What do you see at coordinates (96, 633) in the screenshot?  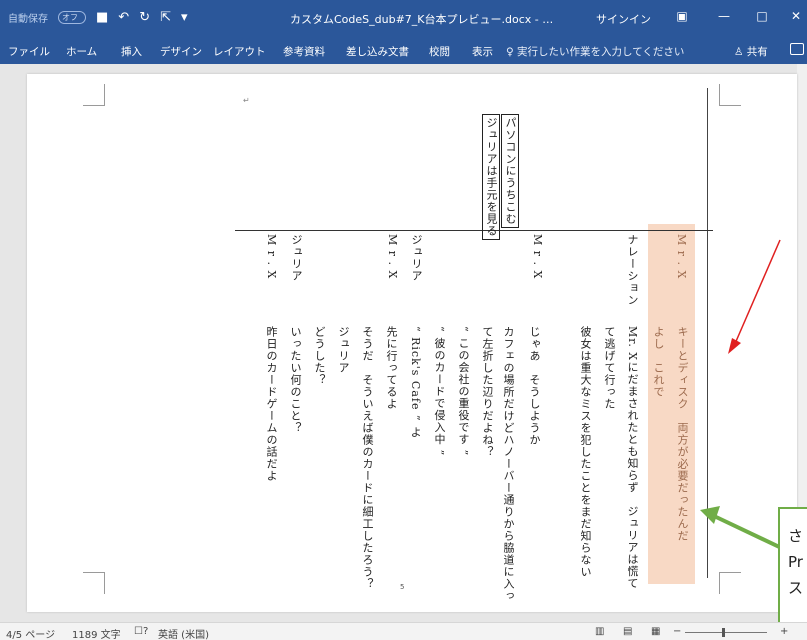 I see `word-count: 1189 文字` at bounding box center [96, 633].